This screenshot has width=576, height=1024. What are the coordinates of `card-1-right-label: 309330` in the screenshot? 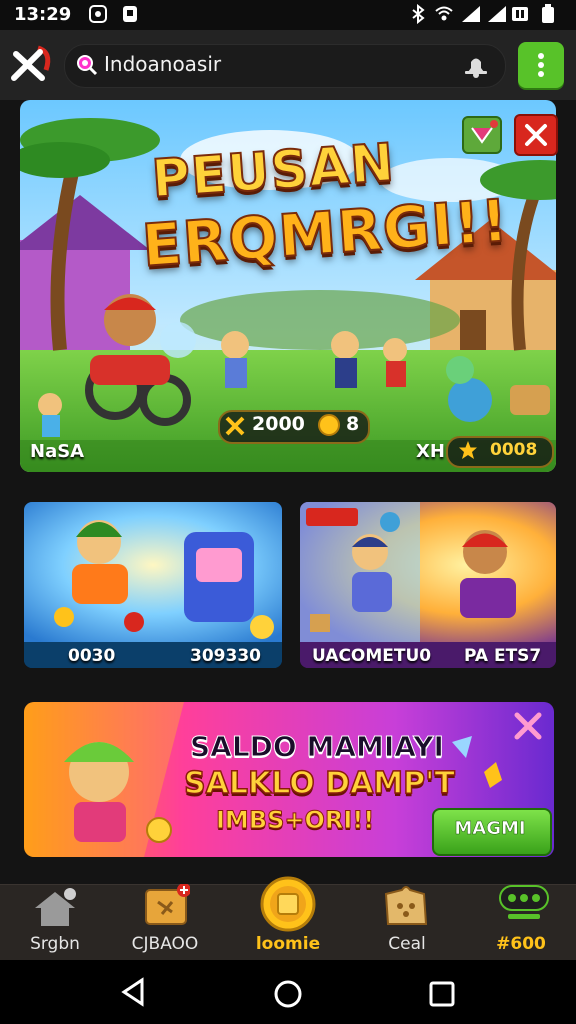 It's located at (225, 656).